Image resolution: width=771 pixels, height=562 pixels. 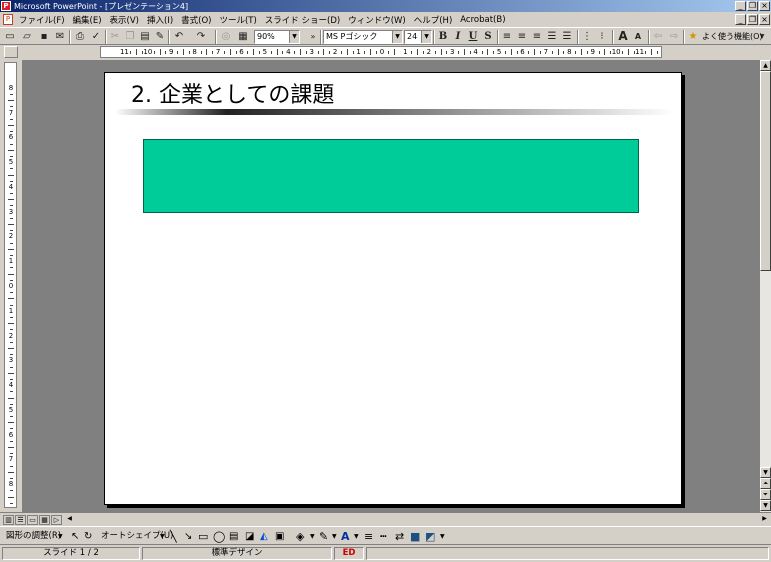 I want to click on align-center-icon: ≡, so click(x=522, y=36).